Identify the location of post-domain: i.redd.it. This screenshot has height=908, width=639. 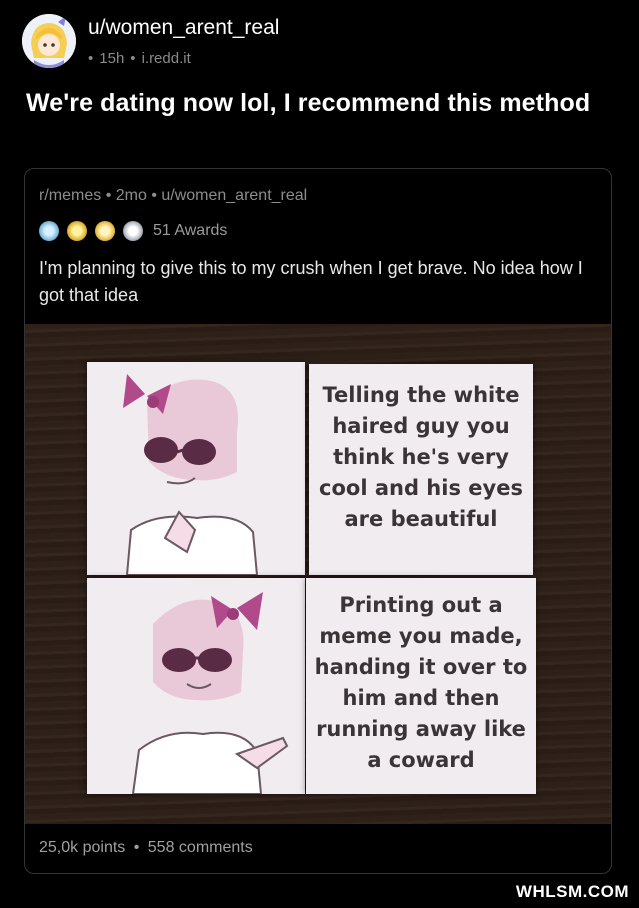
(166, 58).